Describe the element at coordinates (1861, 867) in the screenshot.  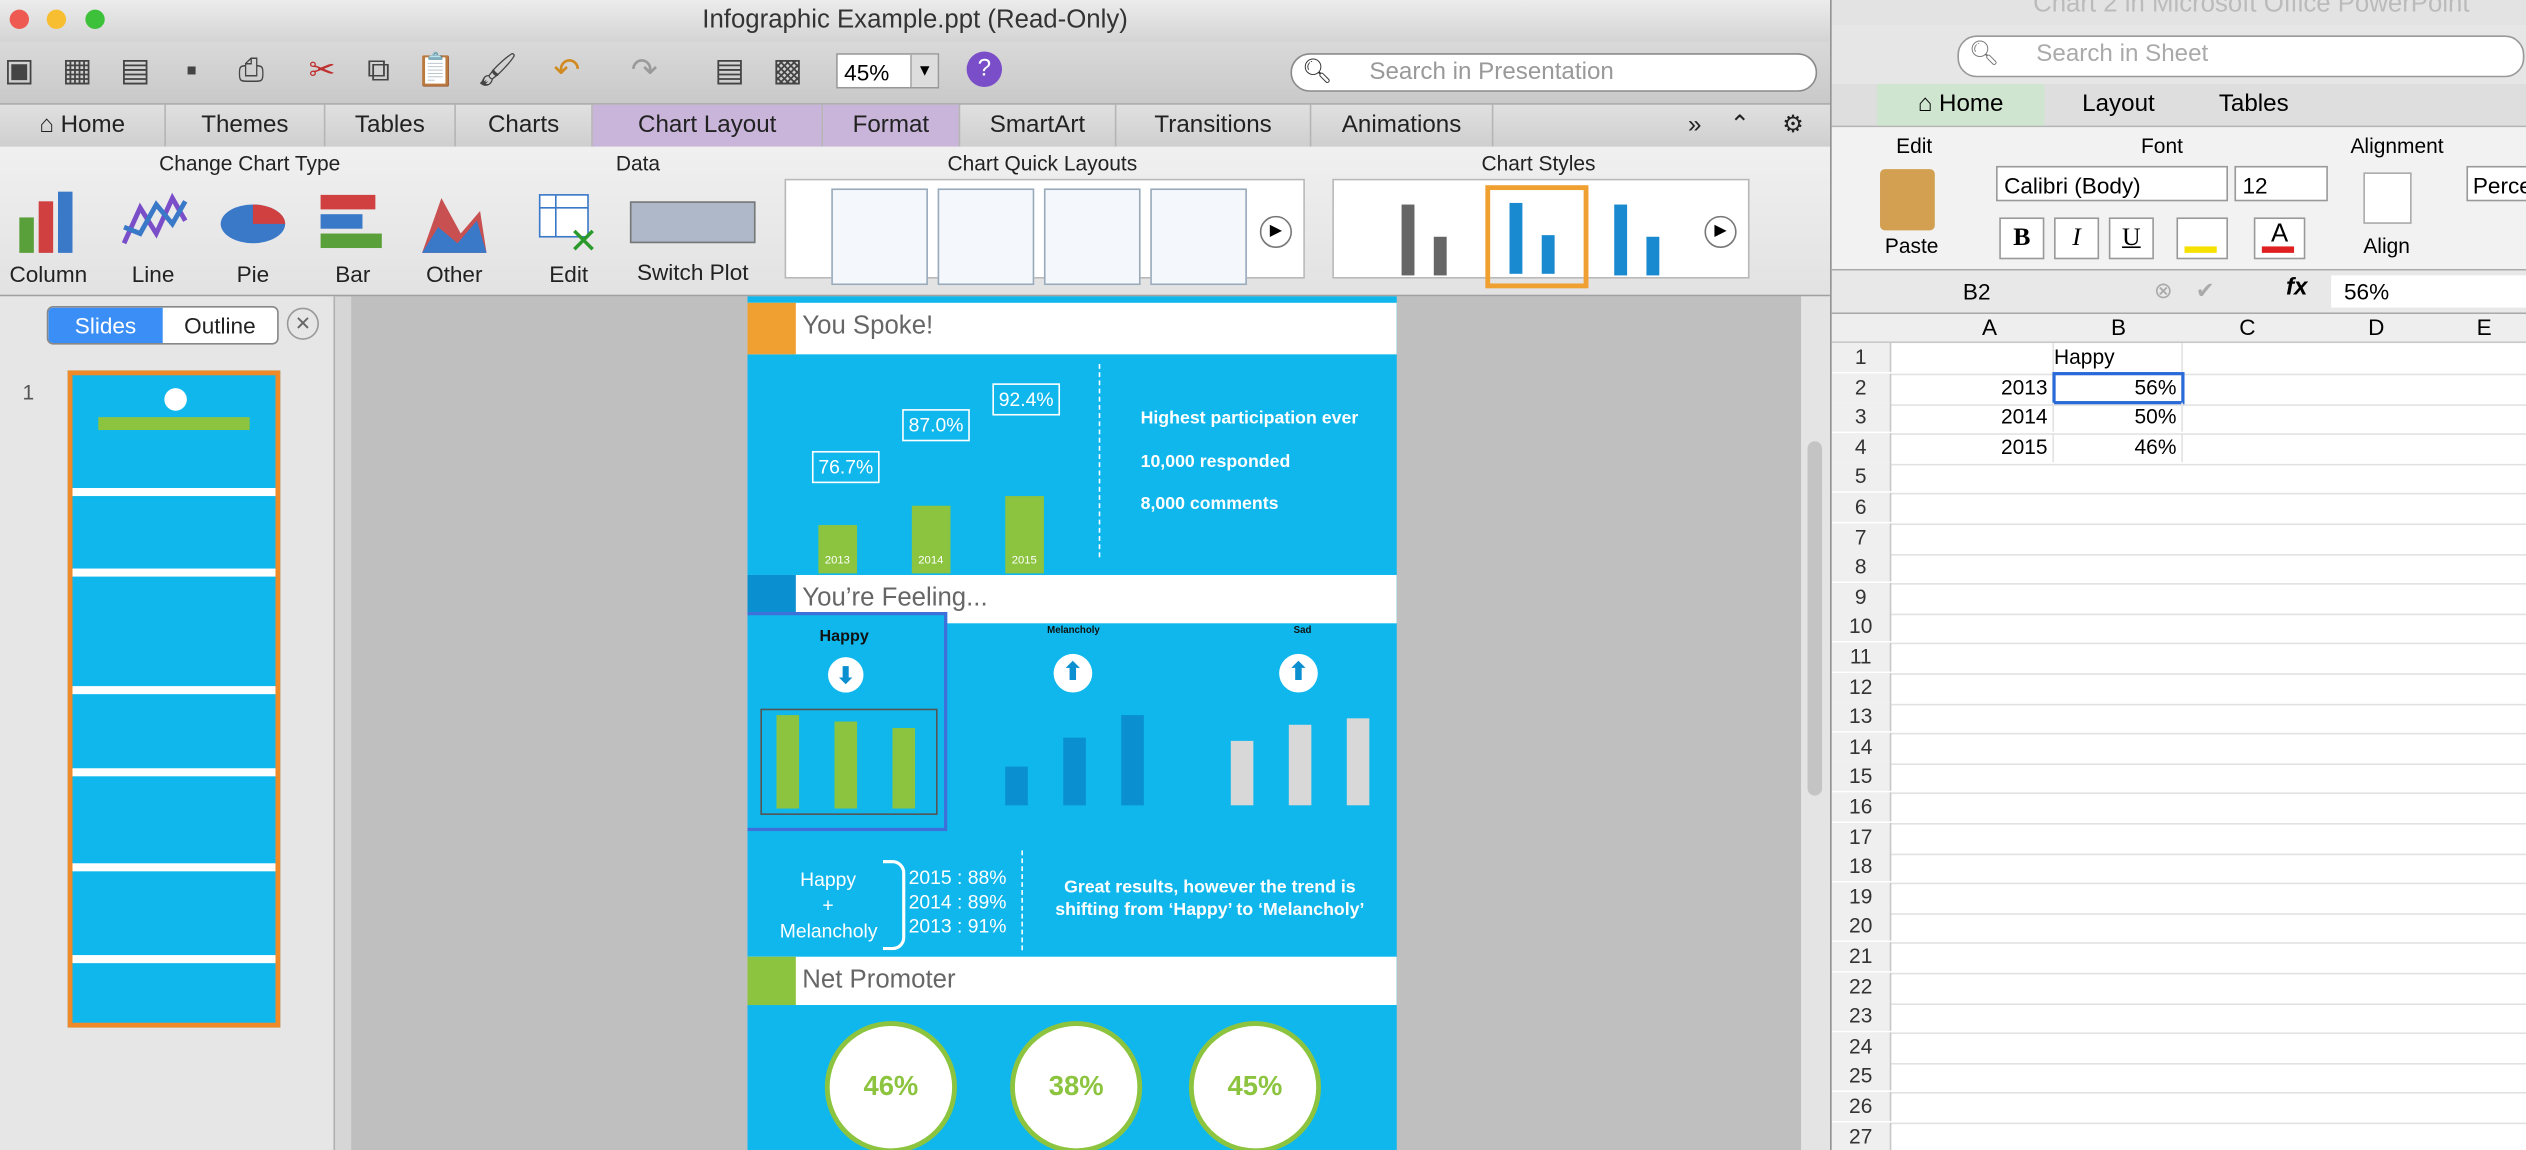
I see `row-number: 18` at that location.